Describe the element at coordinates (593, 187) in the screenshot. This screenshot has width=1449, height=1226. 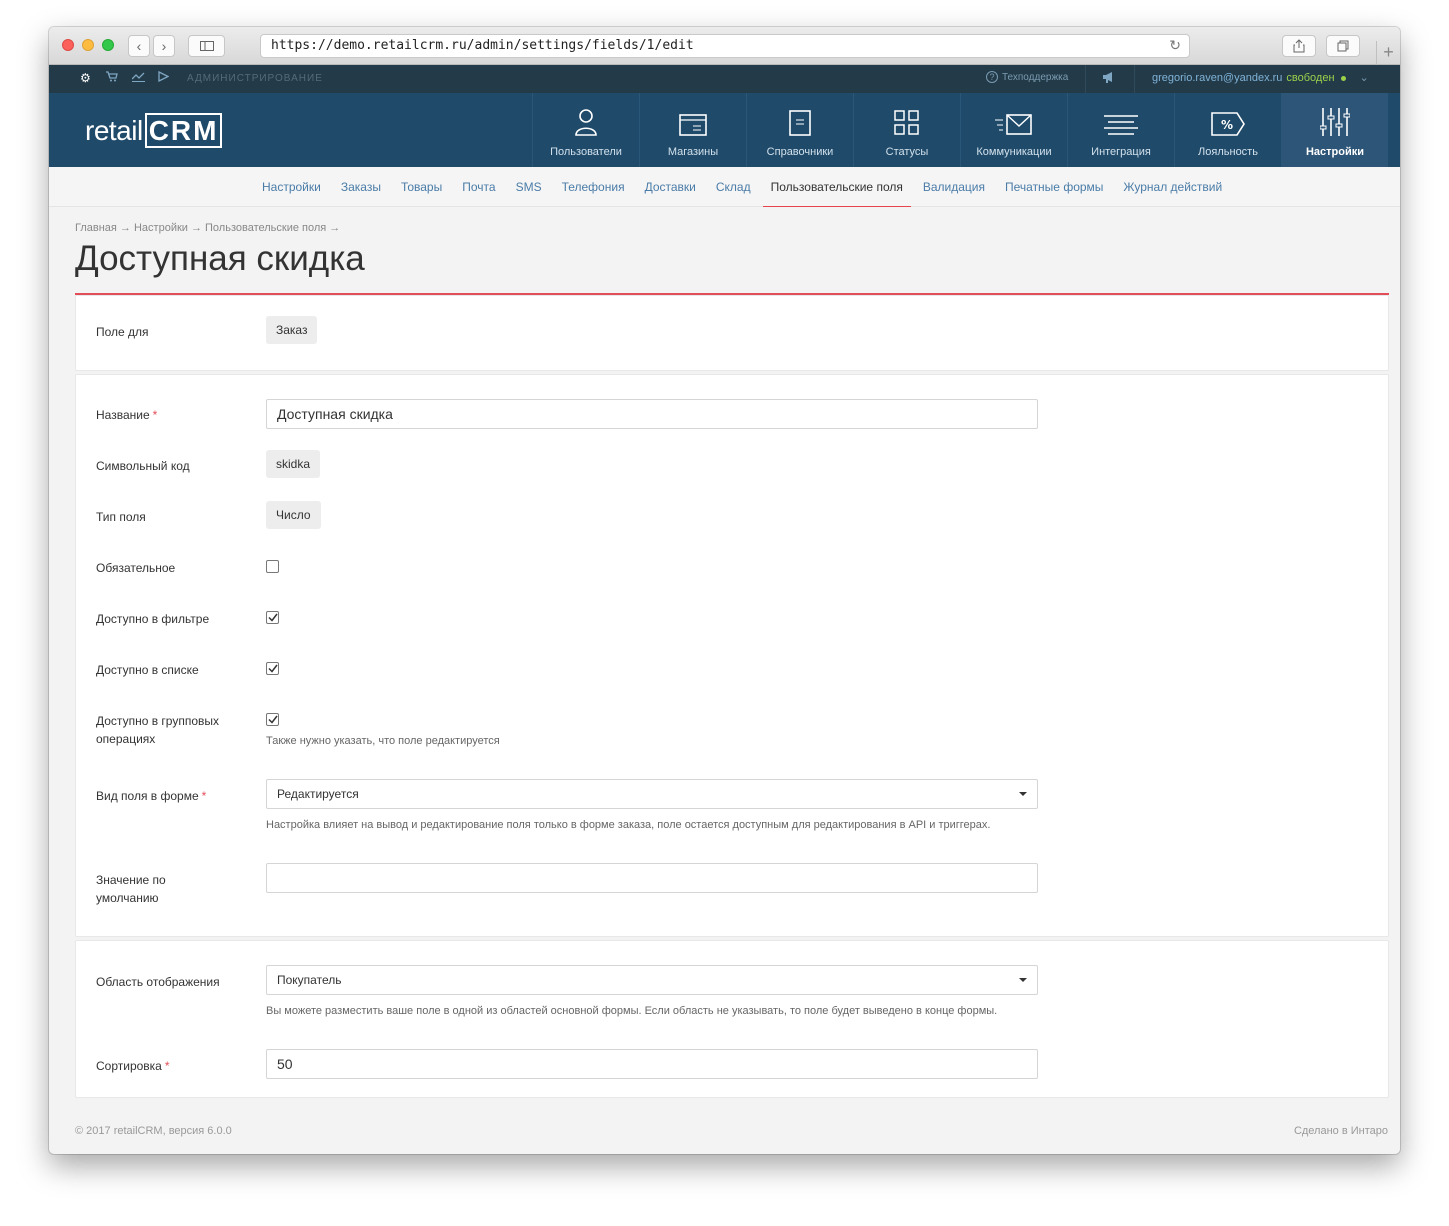
I see `subnav-item-telephony: Телефония` at that location.